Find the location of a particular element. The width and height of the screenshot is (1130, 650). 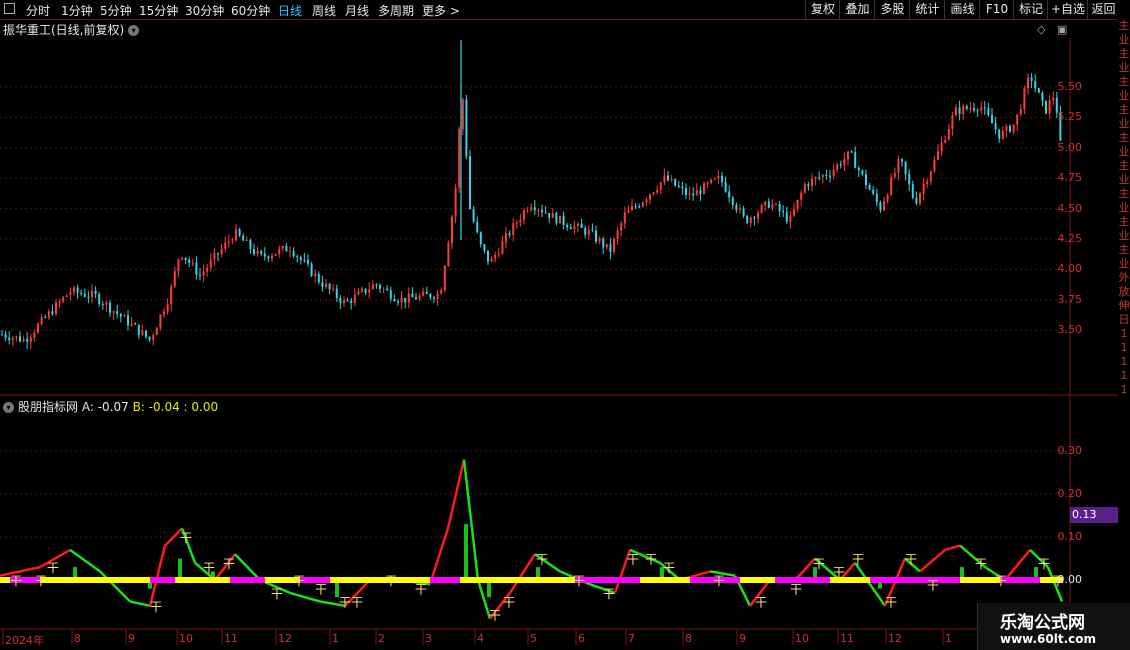

price-tick-label: 5.00 is located at coordinates (1070, 147).